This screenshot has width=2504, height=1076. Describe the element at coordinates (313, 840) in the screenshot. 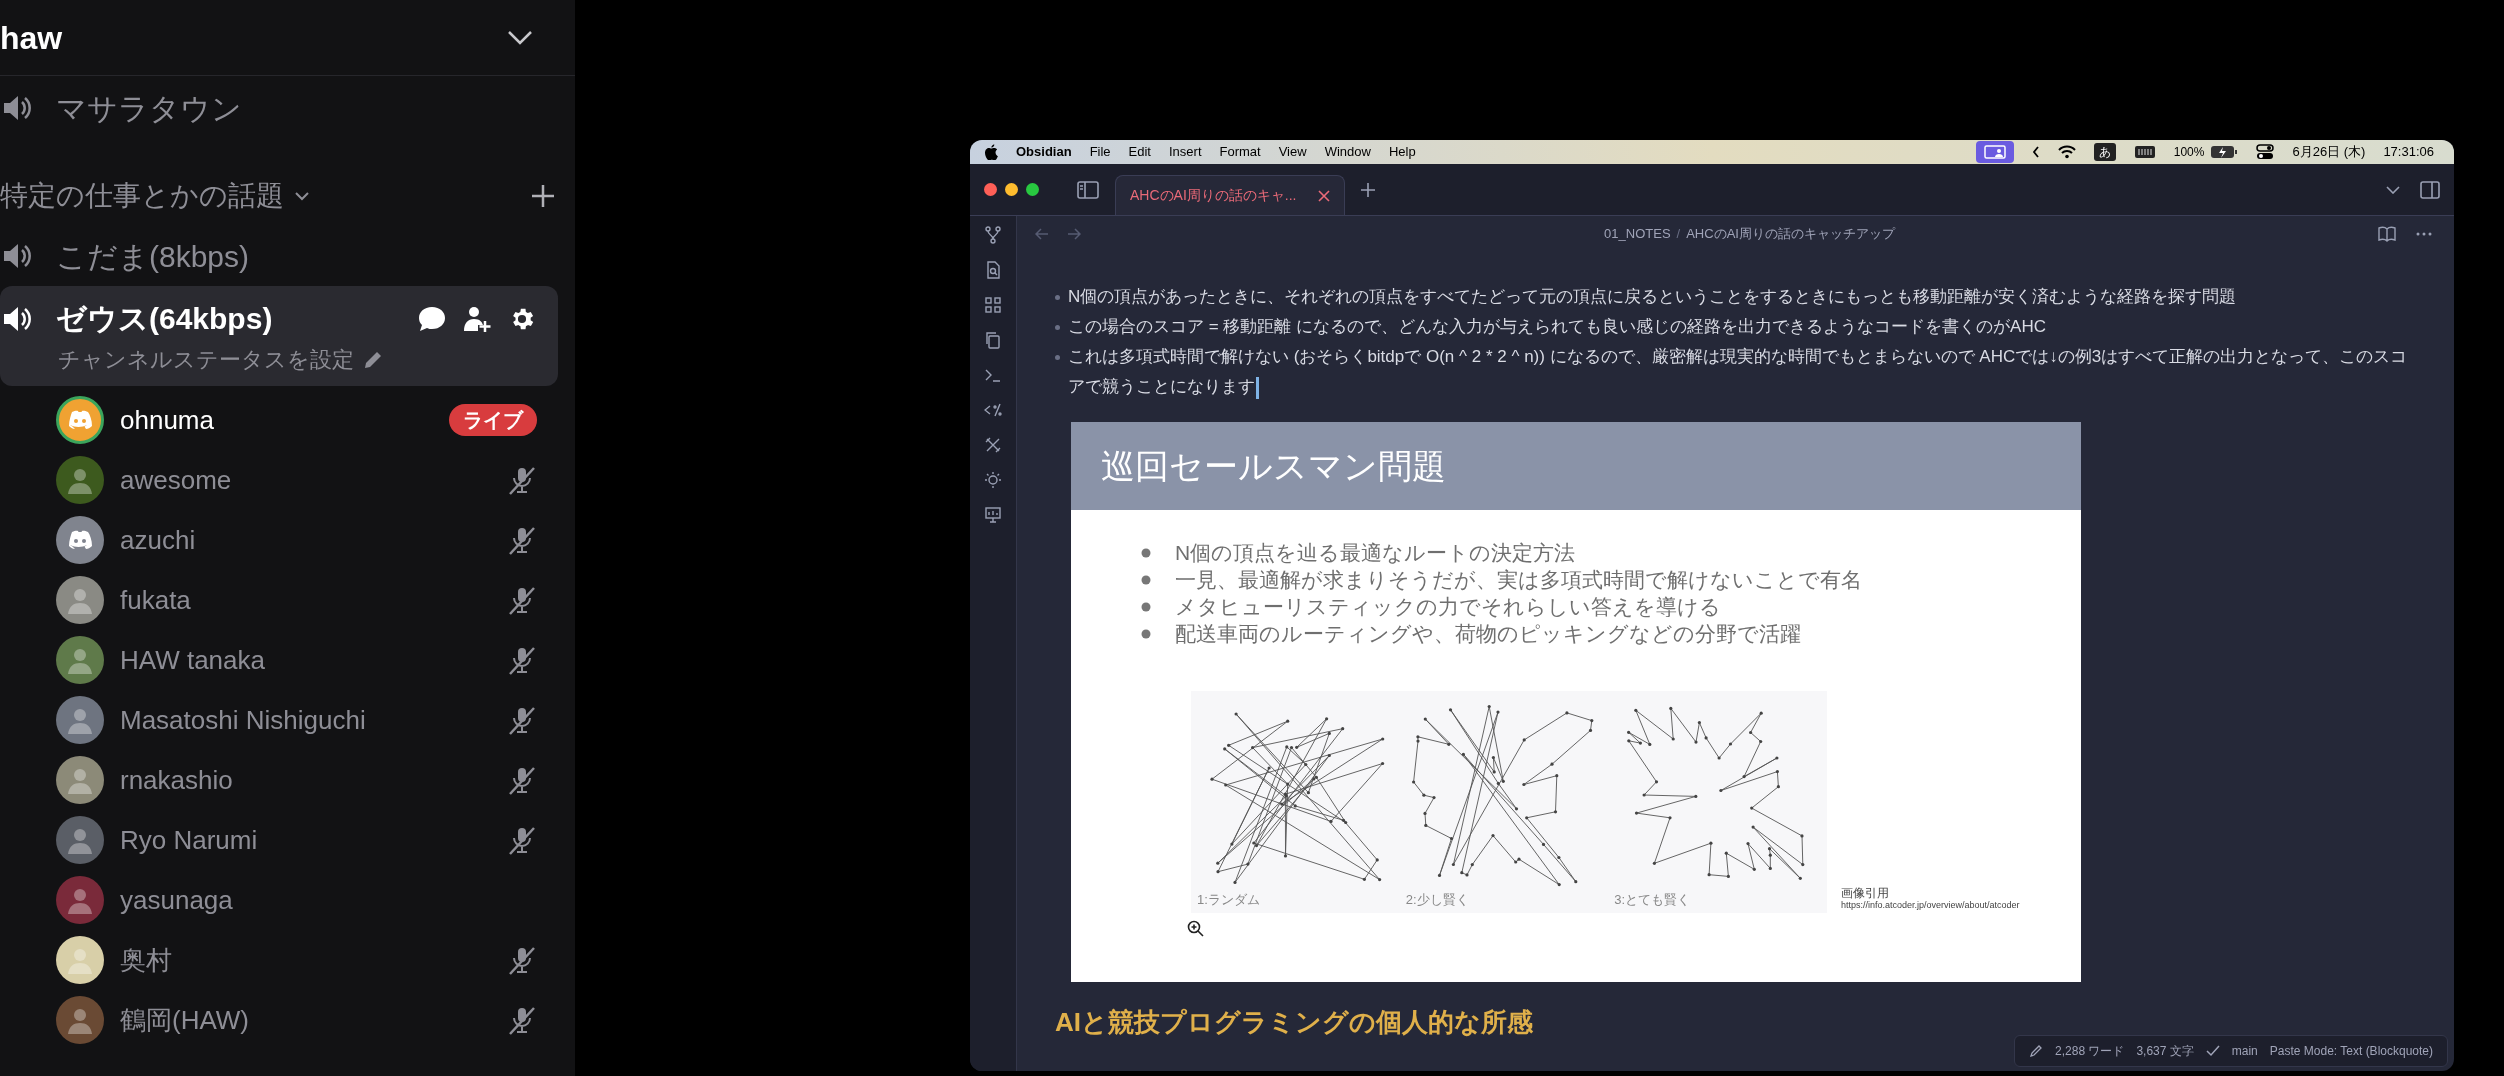

I see `member-name: Ryo Narumi` at that location.